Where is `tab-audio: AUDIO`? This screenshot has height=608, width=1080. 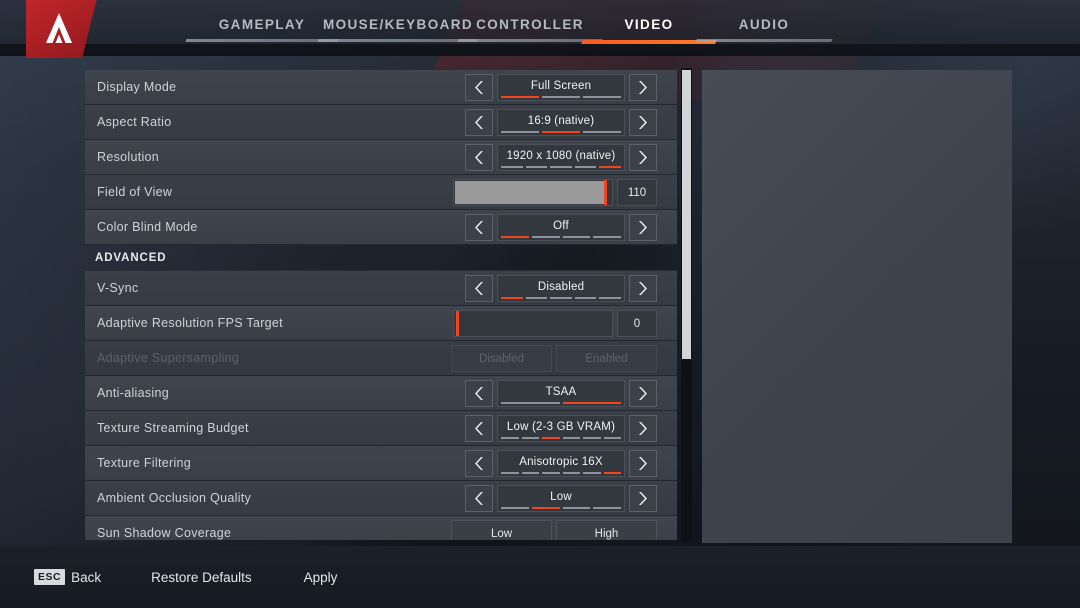 tab-audio: AUDIO is located at coordinates (764, 24).